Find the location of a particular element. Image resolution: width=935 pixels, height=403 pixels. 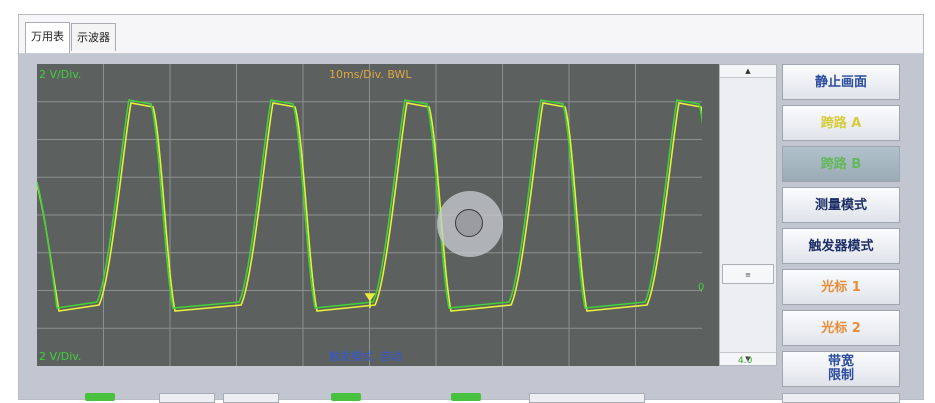

touch-indicator-center is located at coordinates (469, 223).